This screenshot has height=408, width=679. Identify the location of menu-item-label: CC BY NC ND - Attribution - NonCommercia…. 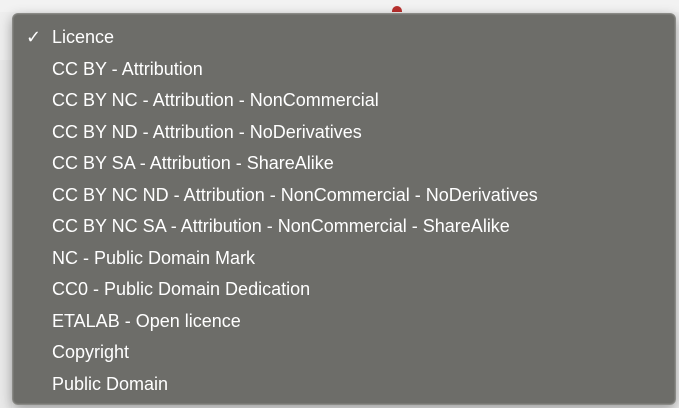
(295, 194).